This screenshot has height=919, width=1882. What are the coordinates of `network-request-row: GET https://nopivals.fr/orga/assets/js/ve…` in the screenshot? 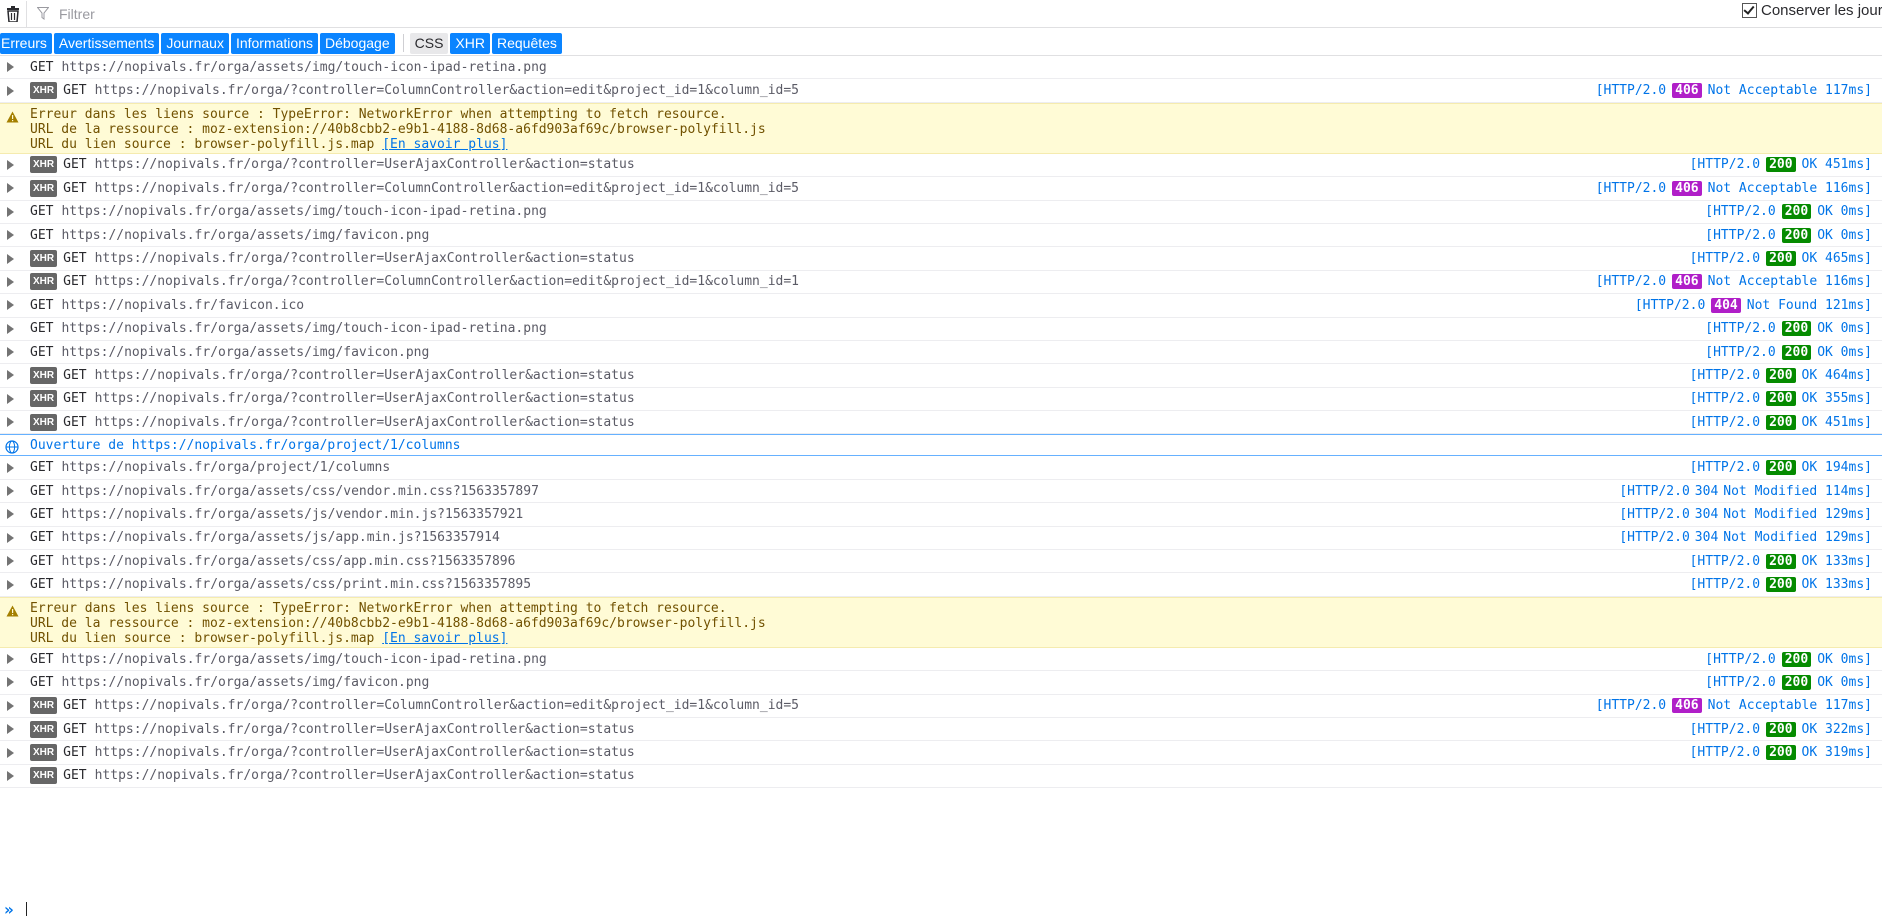 It's located at (941, 515).